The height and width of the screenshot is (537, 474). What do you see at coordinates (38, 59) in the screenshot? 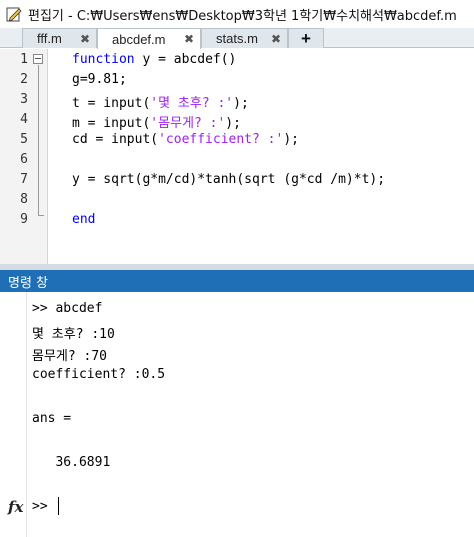
I see `fold-collapse-icon` at bounding box center [38, 59].